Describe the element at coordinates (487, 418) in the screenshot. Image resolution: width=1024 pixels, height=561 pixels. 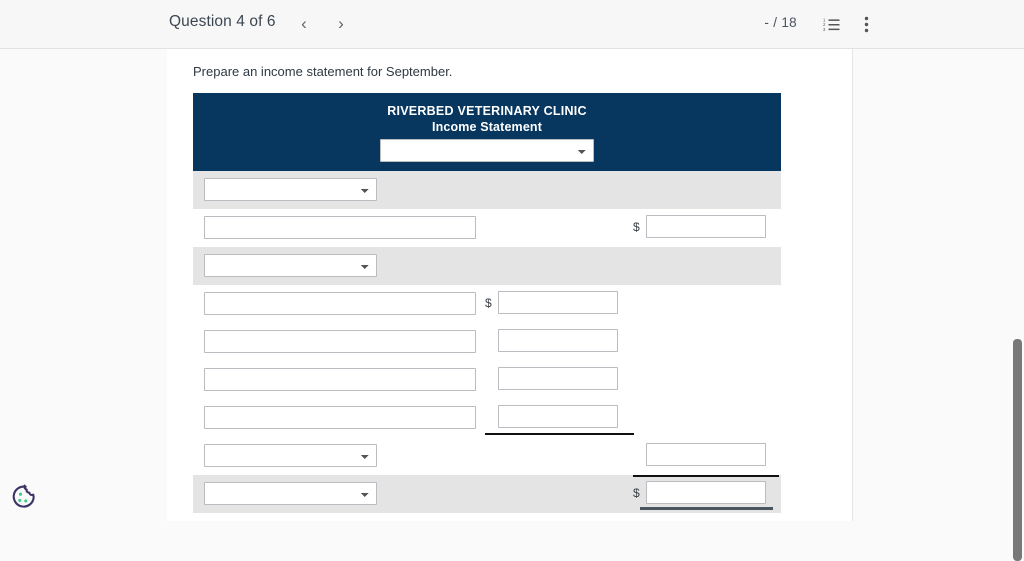
I see `expense-line-row-4: $` at that location.